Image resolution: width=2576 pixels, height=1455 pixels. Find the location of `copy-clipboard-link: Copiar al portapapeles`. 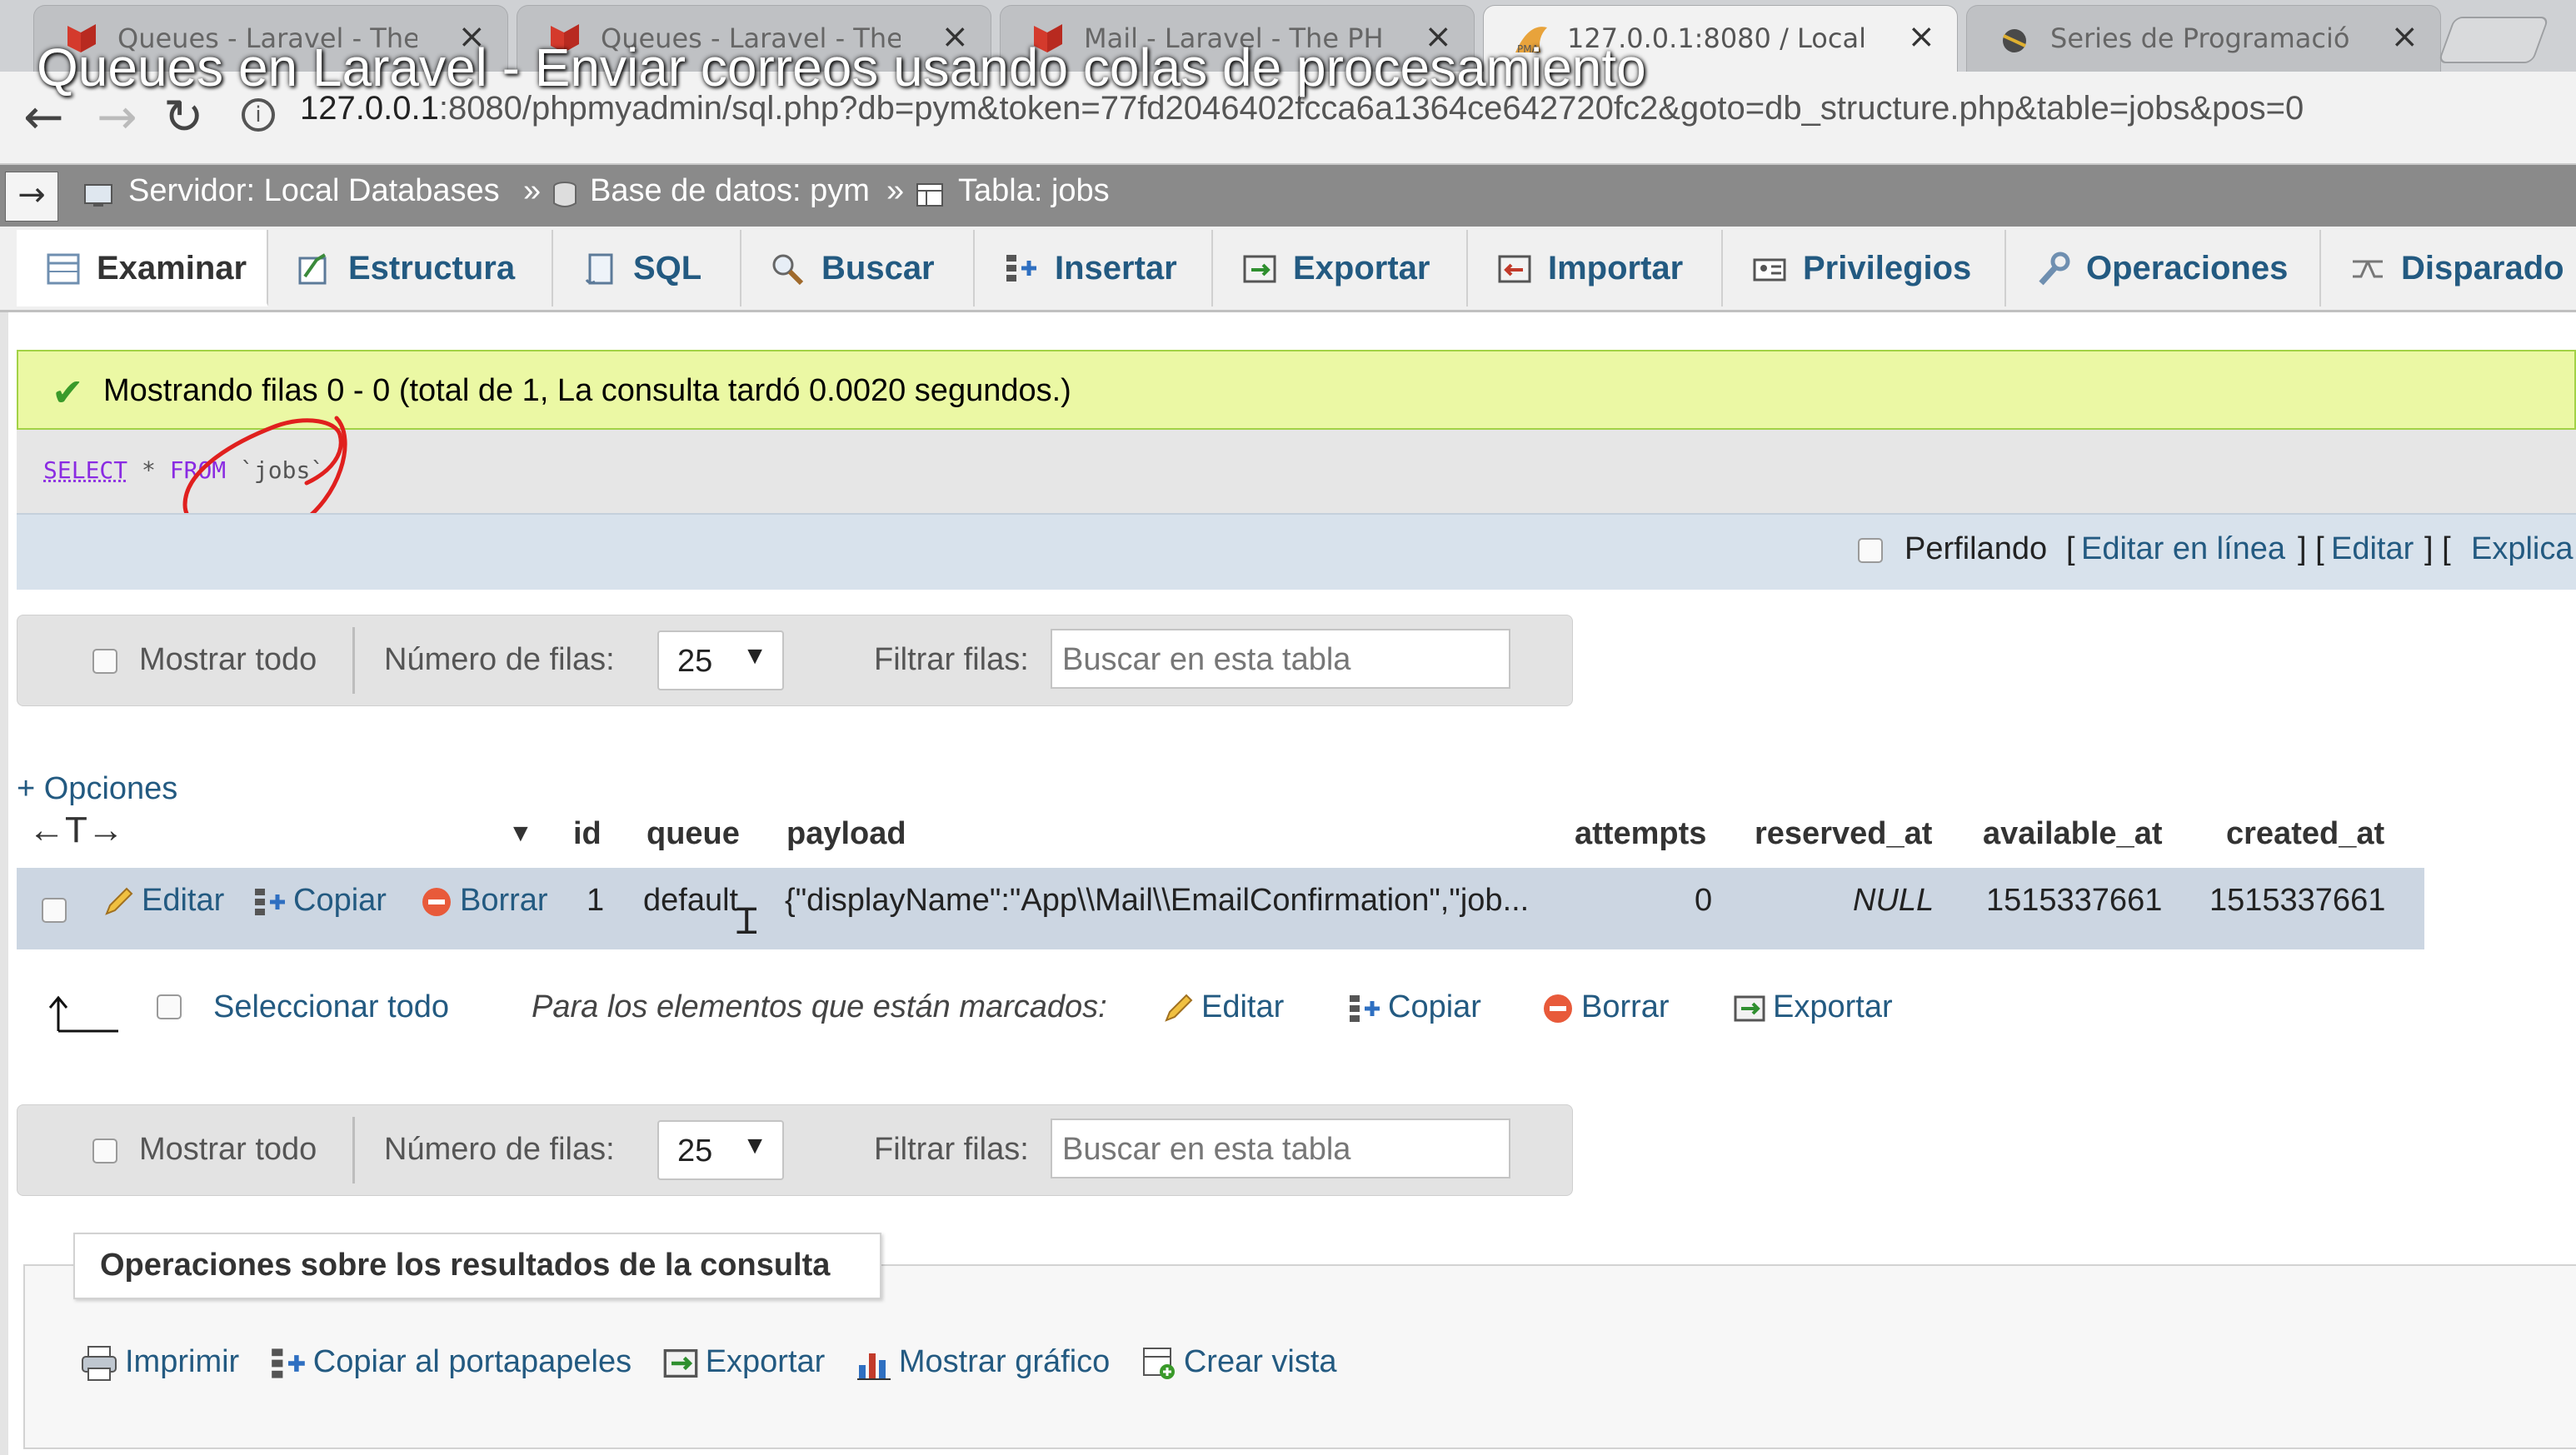

copy-clipboard-link: Copiar al portapapeles is located at coordinates (451, 1363).